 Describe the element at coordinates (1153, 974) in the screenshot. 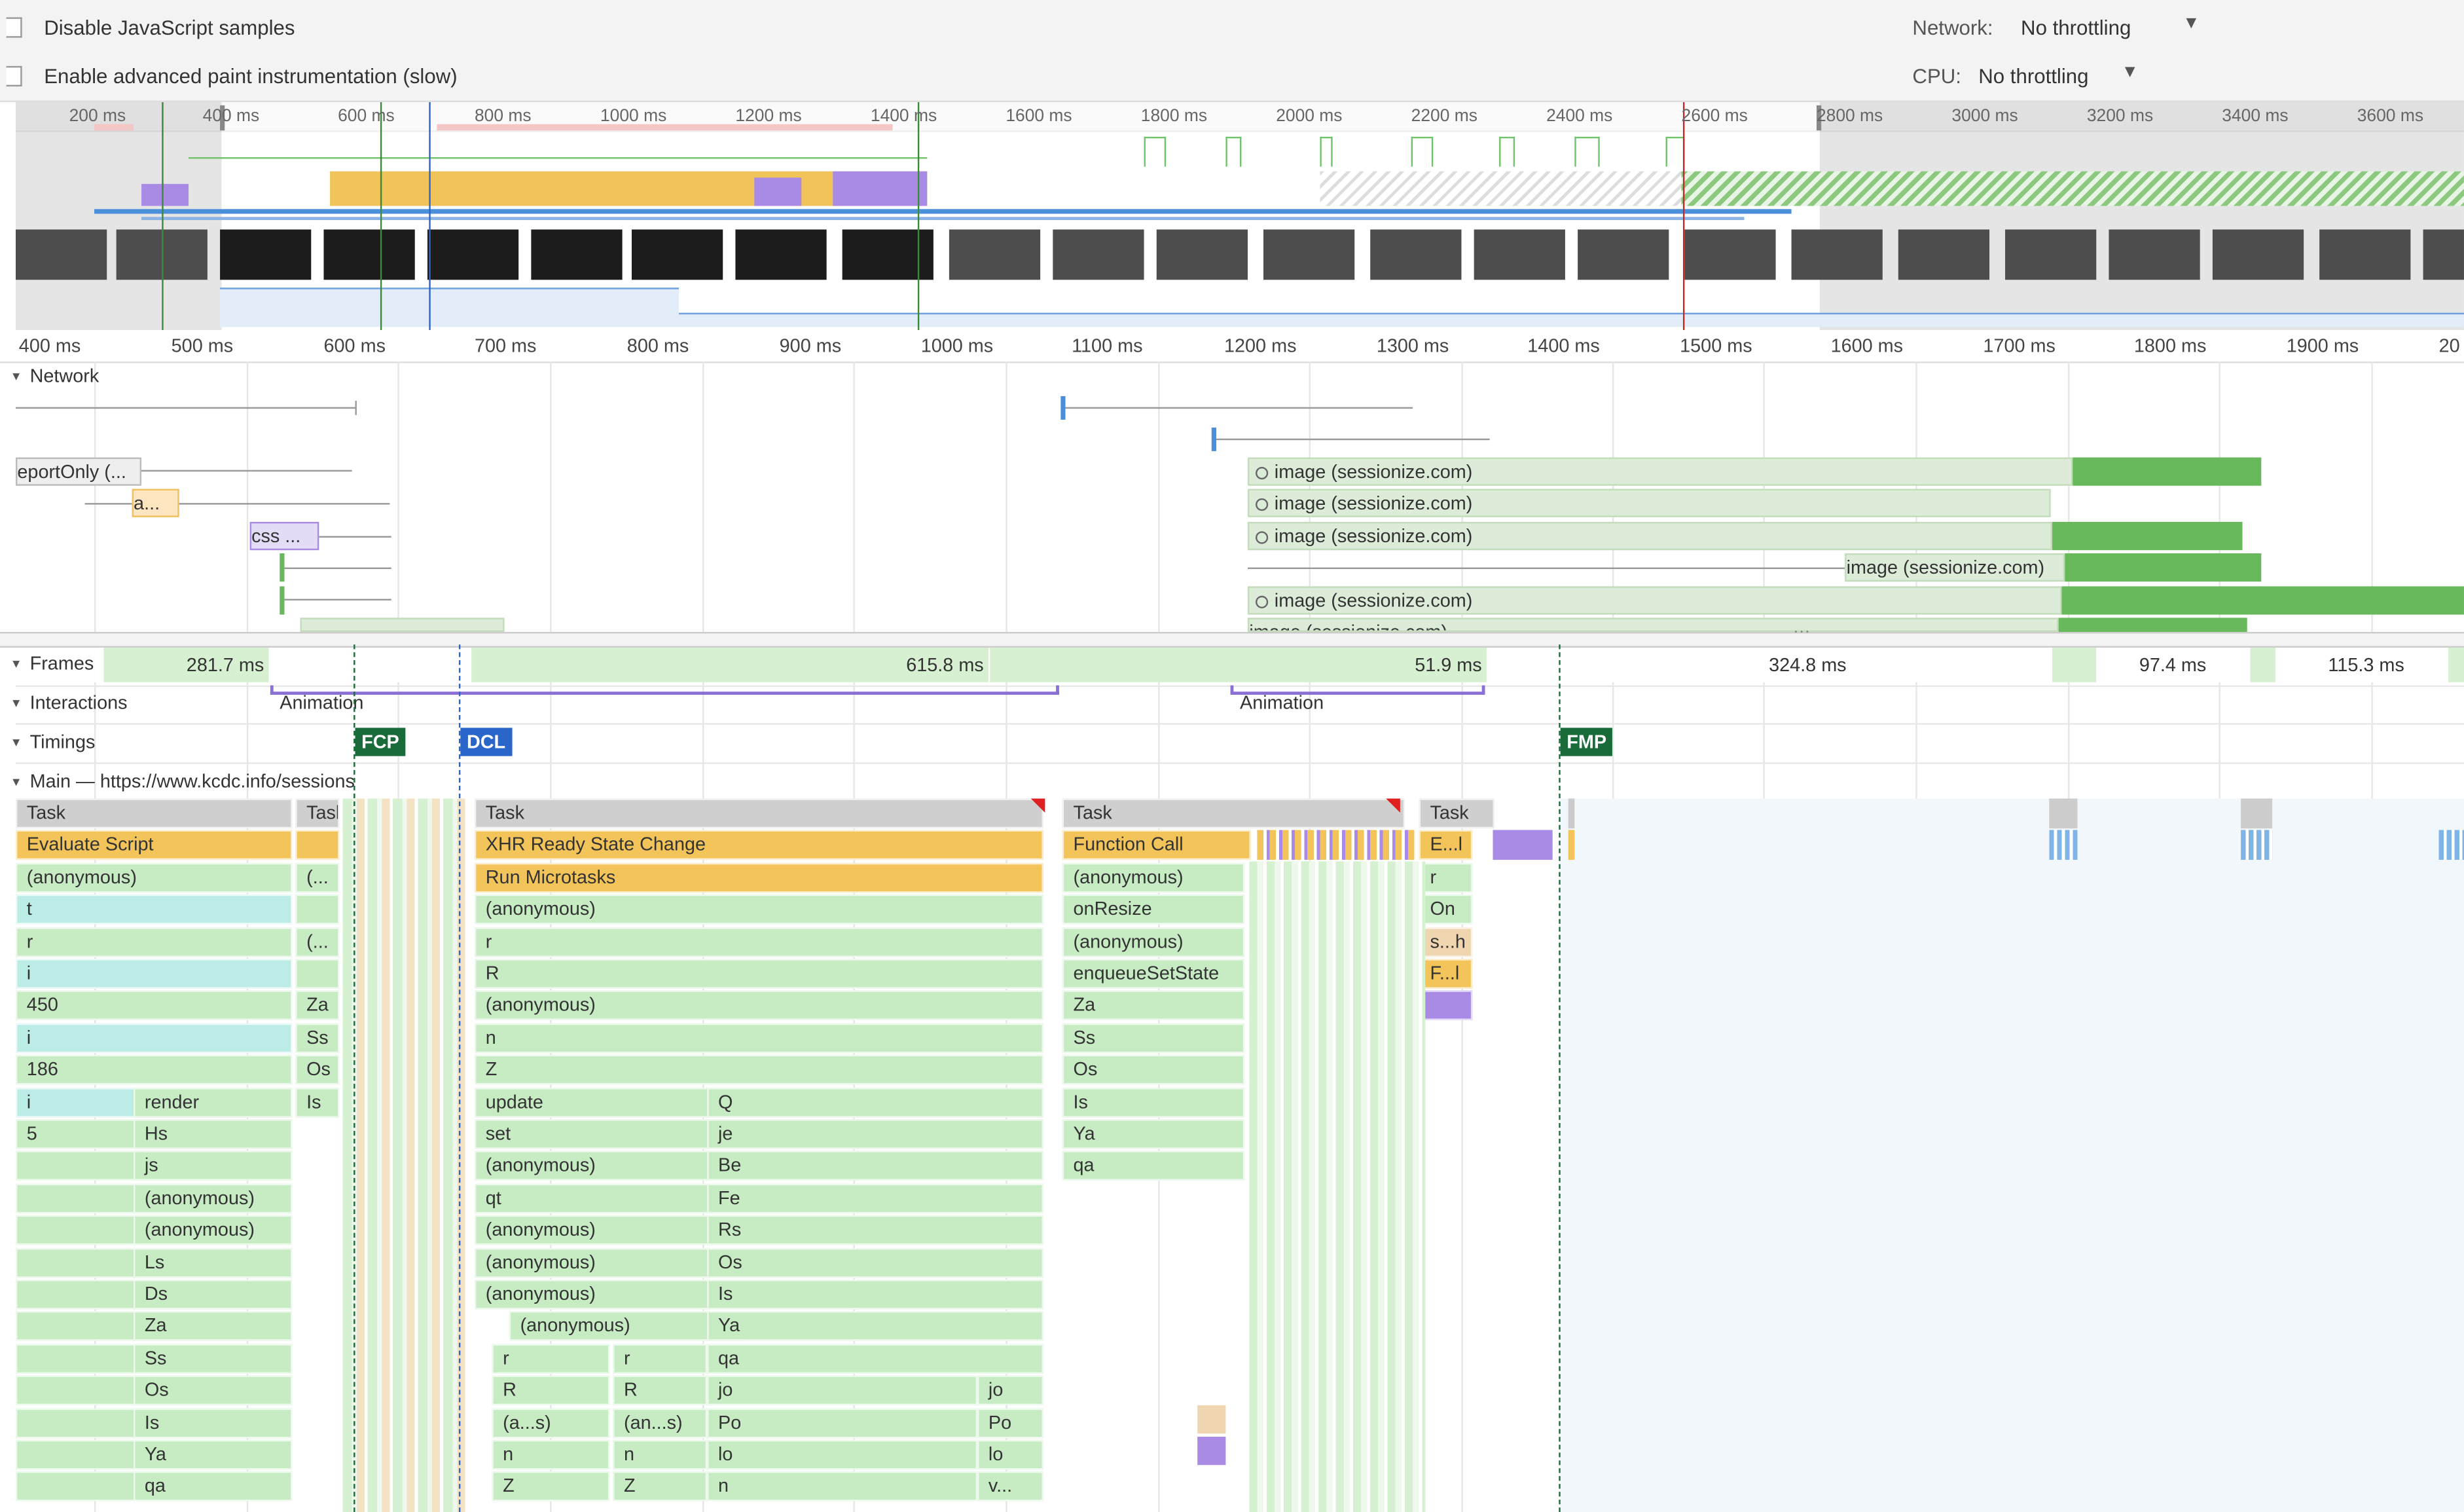

I see `flame-entry: enqueueSetState` at that location.